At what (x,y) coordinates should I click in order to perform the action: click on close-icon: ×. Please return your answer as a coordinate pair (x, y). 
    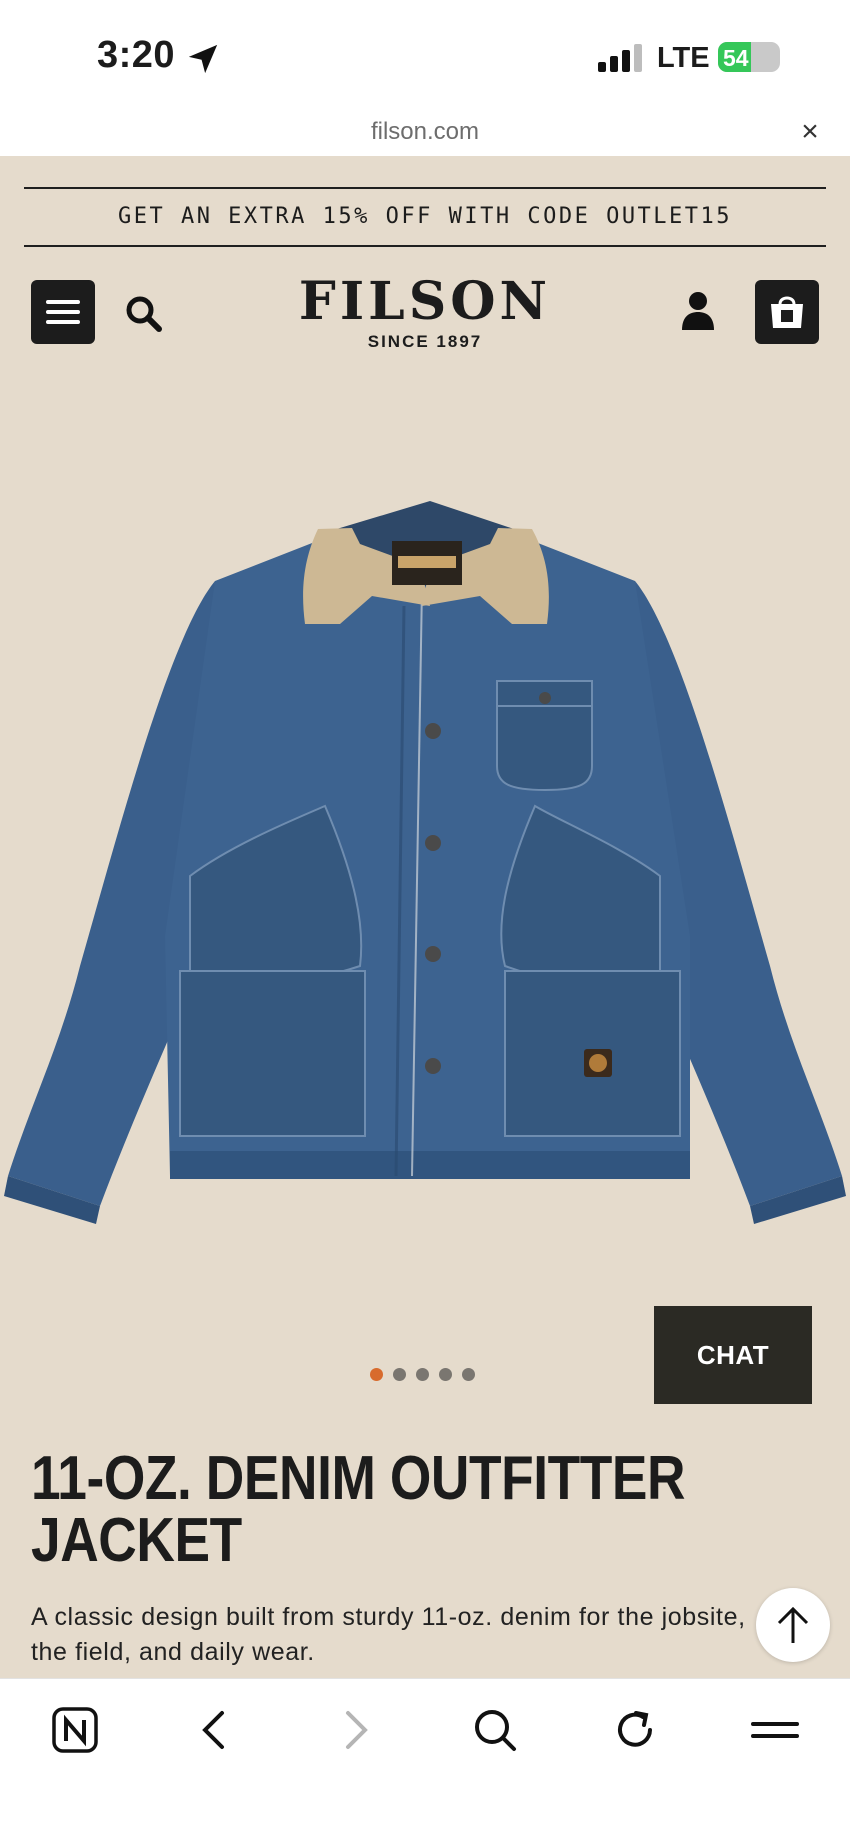
    Looking at the image, I should click on (810, 132).